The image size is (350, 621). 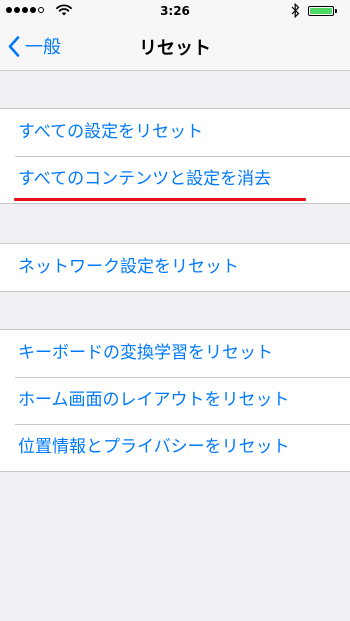 What do you see at coordinates (175, 11) in the screenshot?
I see `status-bar: 3:26` at bounding box center [175, 11].